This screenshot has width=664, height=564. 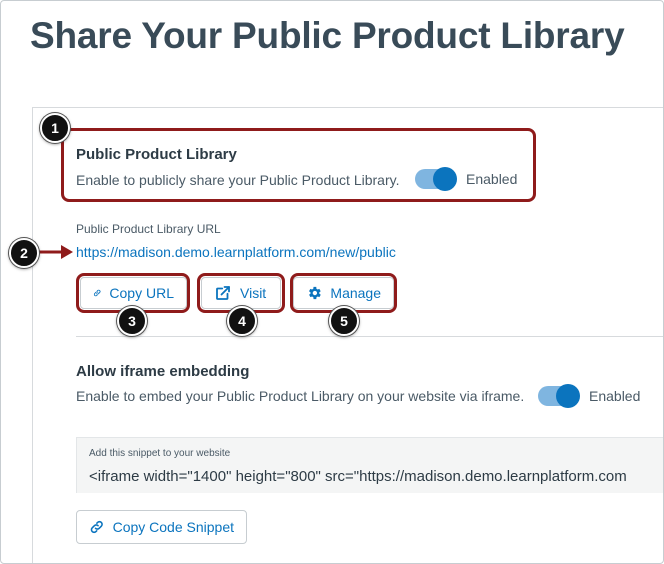 What do you see at coordinates (298, 165) in the screenshot?
I see `callout-highlight-library` at bounding box center [298, 165].